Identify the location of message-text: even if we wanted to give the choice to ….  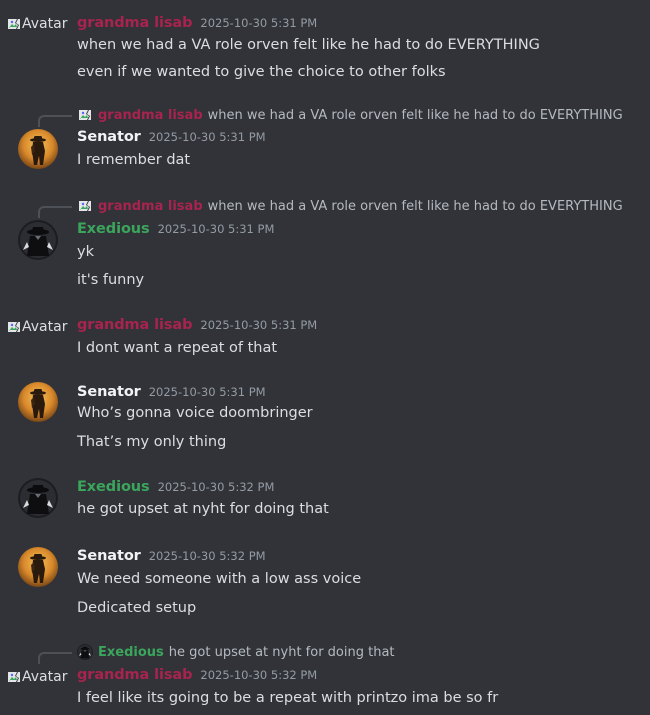
(261, 72).